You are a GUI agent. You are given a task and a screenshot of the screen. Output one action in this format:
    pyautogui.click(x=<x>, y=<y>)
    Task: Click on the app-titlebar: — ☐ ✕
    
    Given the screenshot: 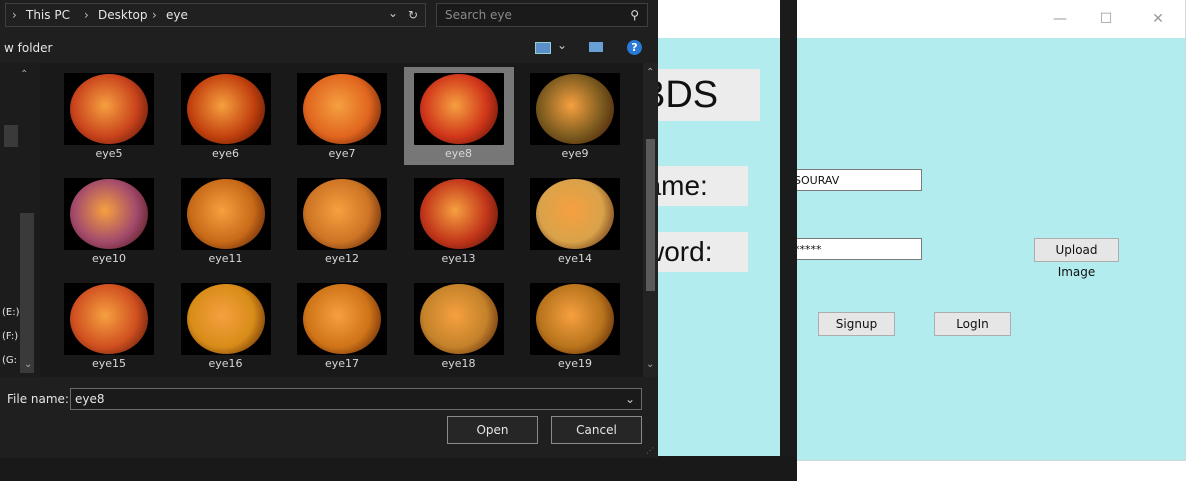 What is the action you would take?
    pyautogui.click(x=907, y=19)
    